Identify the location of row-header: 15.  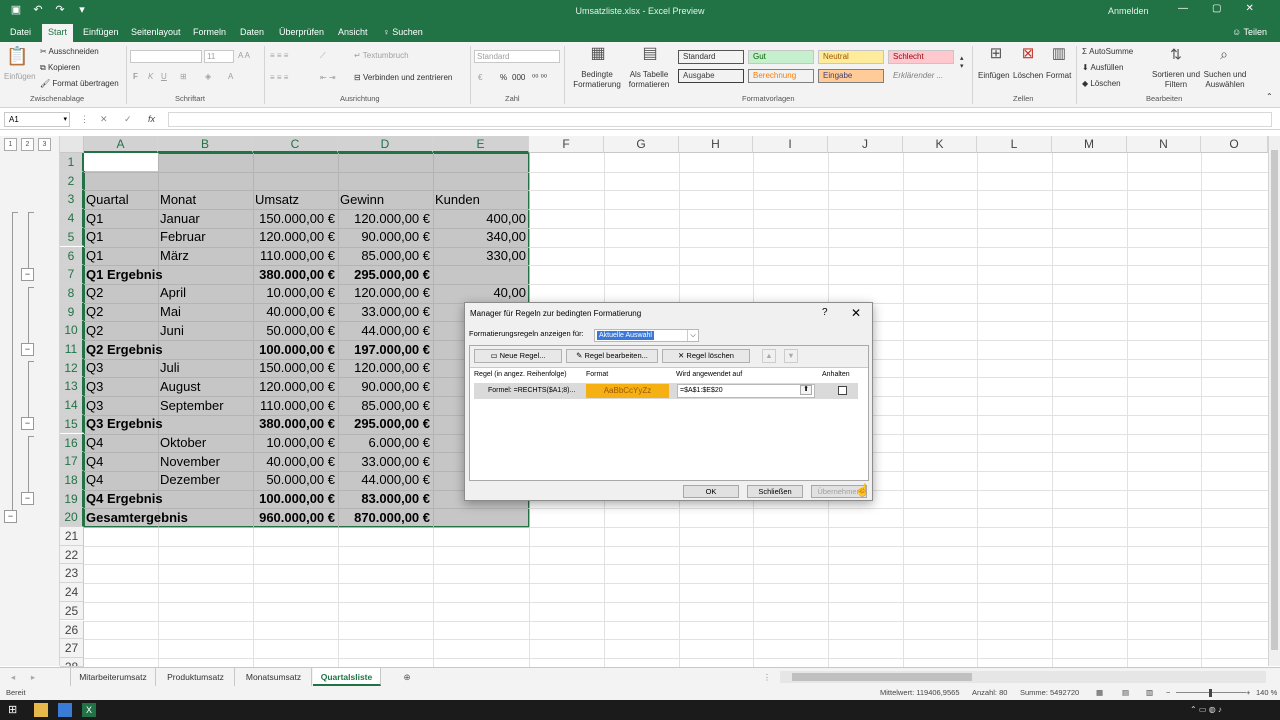
(72, 424).